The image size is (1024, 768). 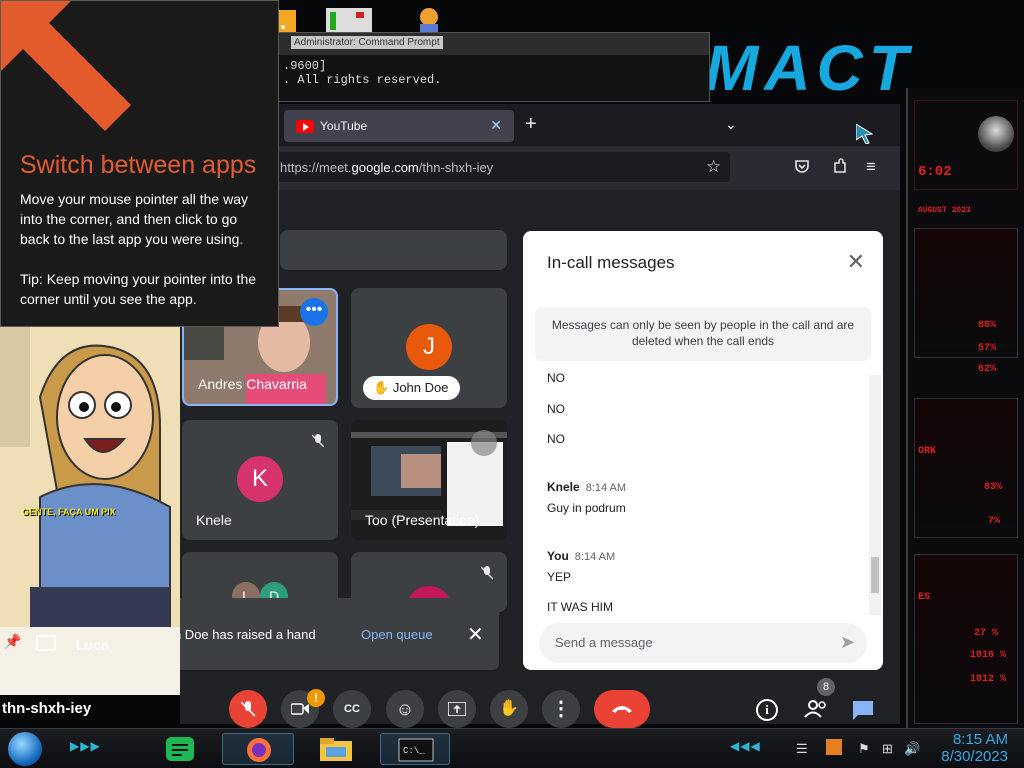 I want to click on menu-hamburger-icon: ≡, so click(x=871, y=167).